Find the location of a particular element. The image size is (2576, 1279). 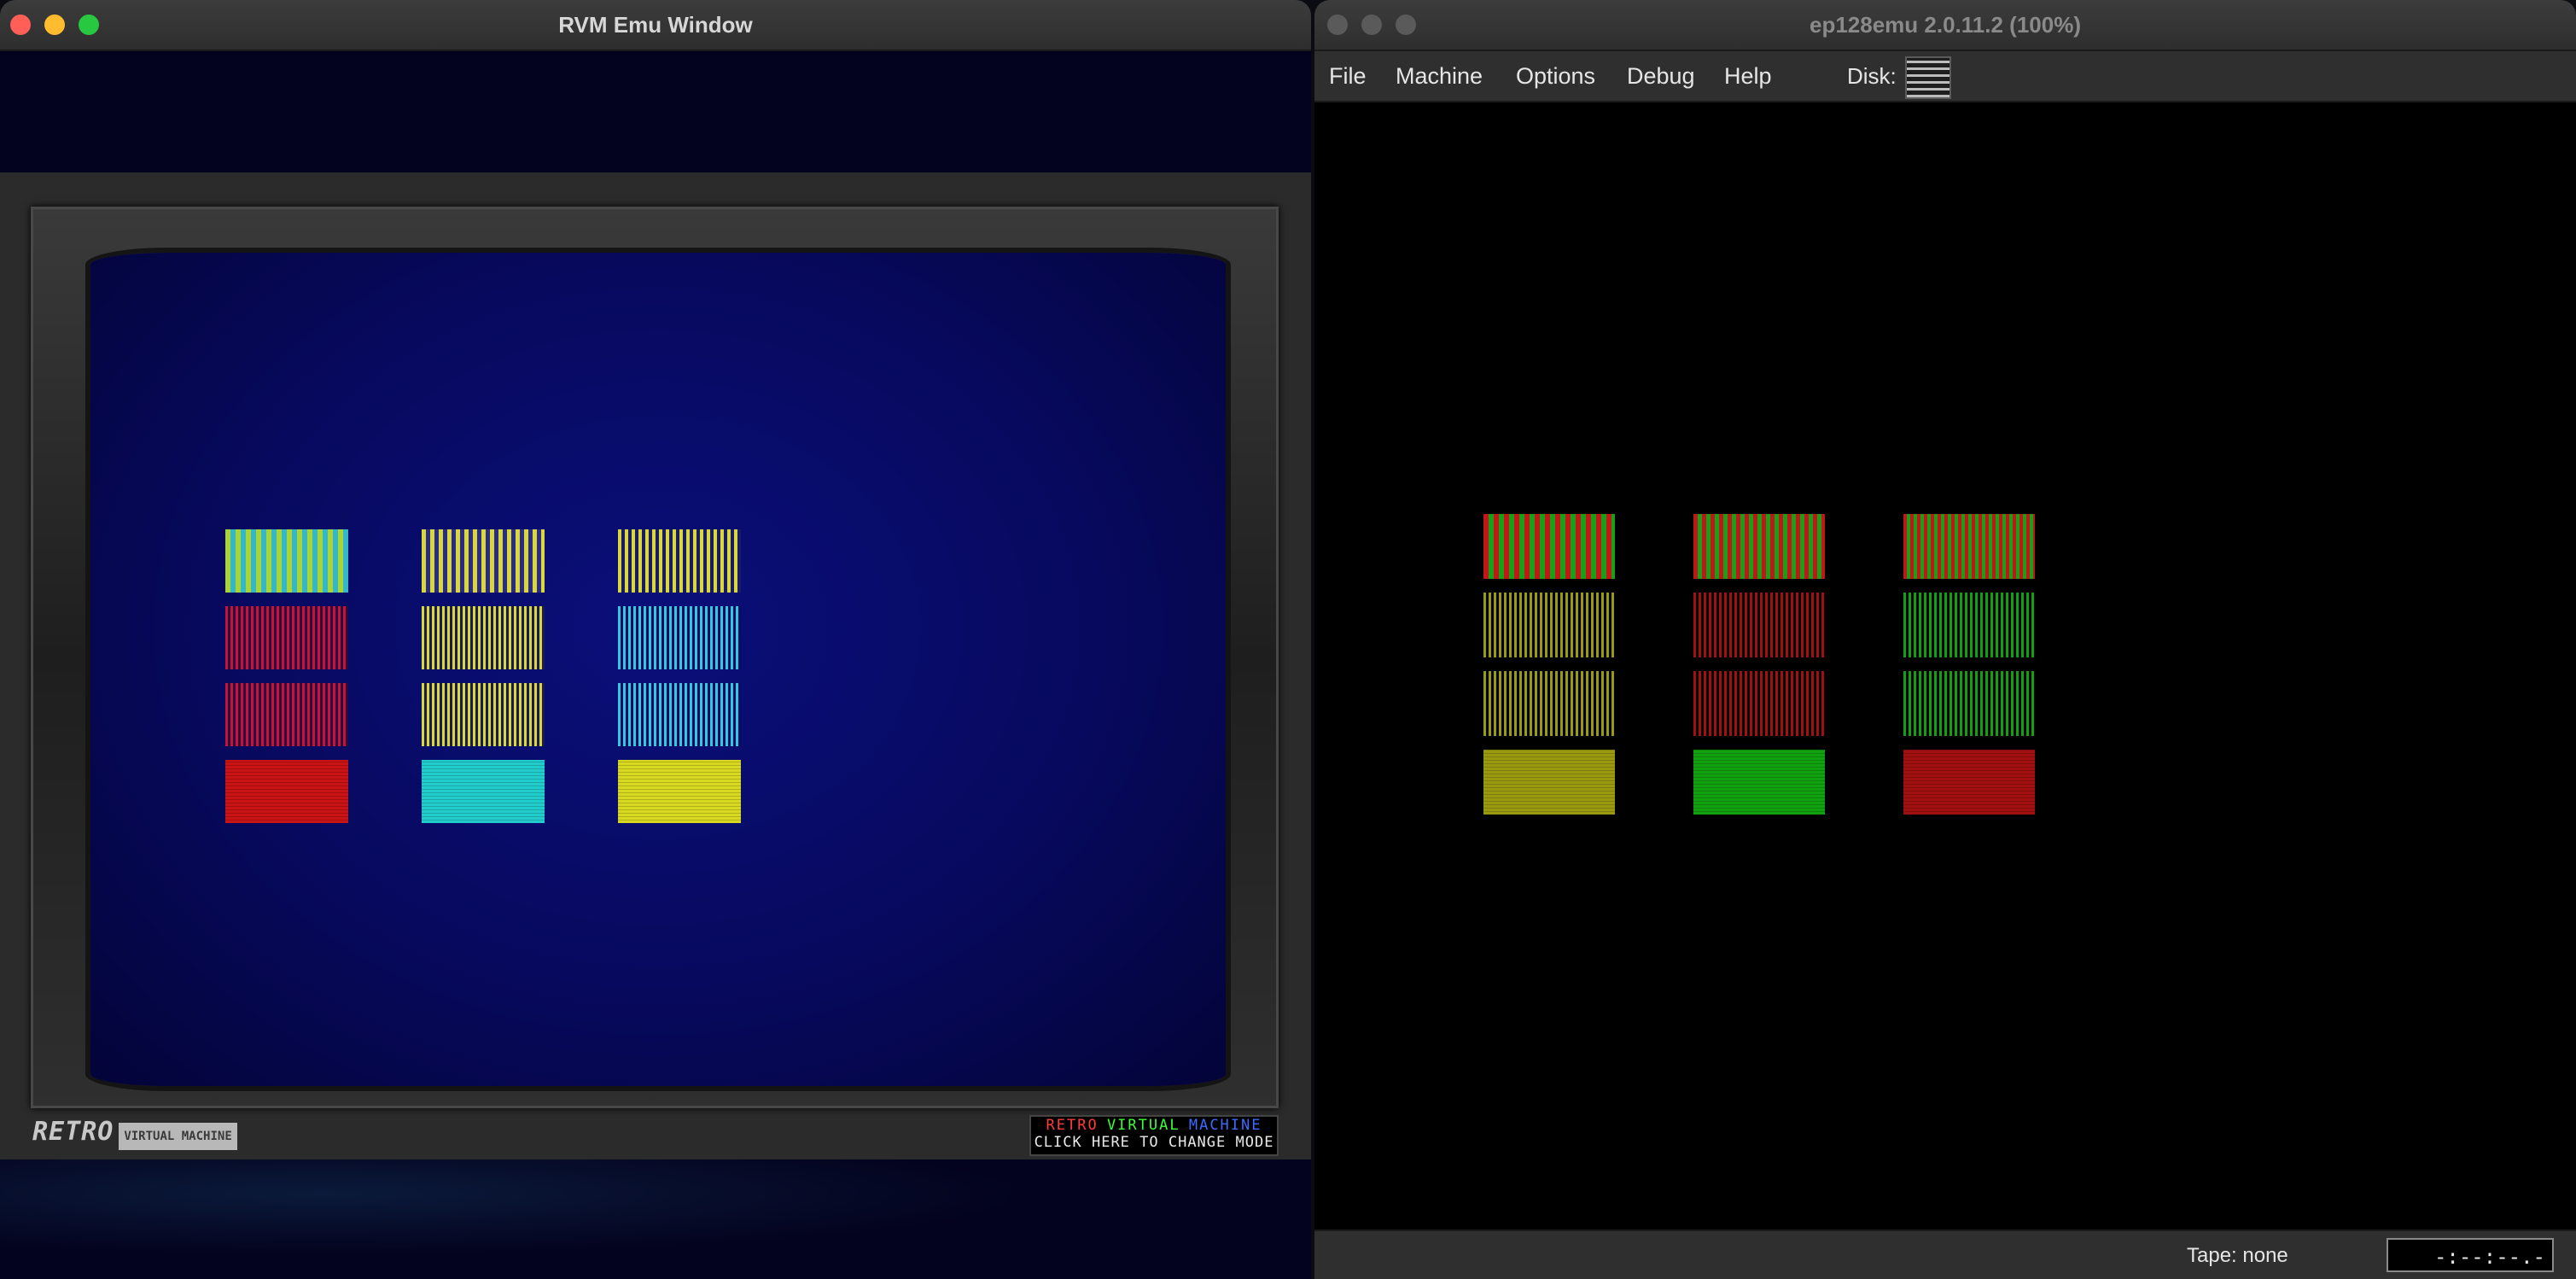

window-title: ep128emu 2.0.11.2 (100%) is located at coordinates (1945, 25).